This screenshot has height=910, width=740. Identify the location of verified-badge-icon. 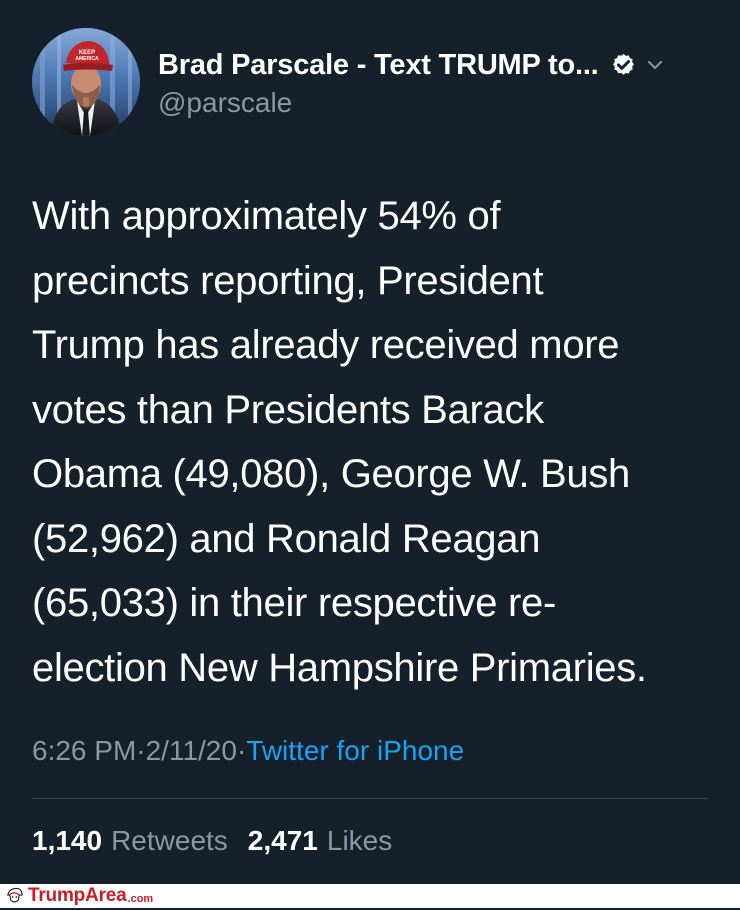
(623, 65).